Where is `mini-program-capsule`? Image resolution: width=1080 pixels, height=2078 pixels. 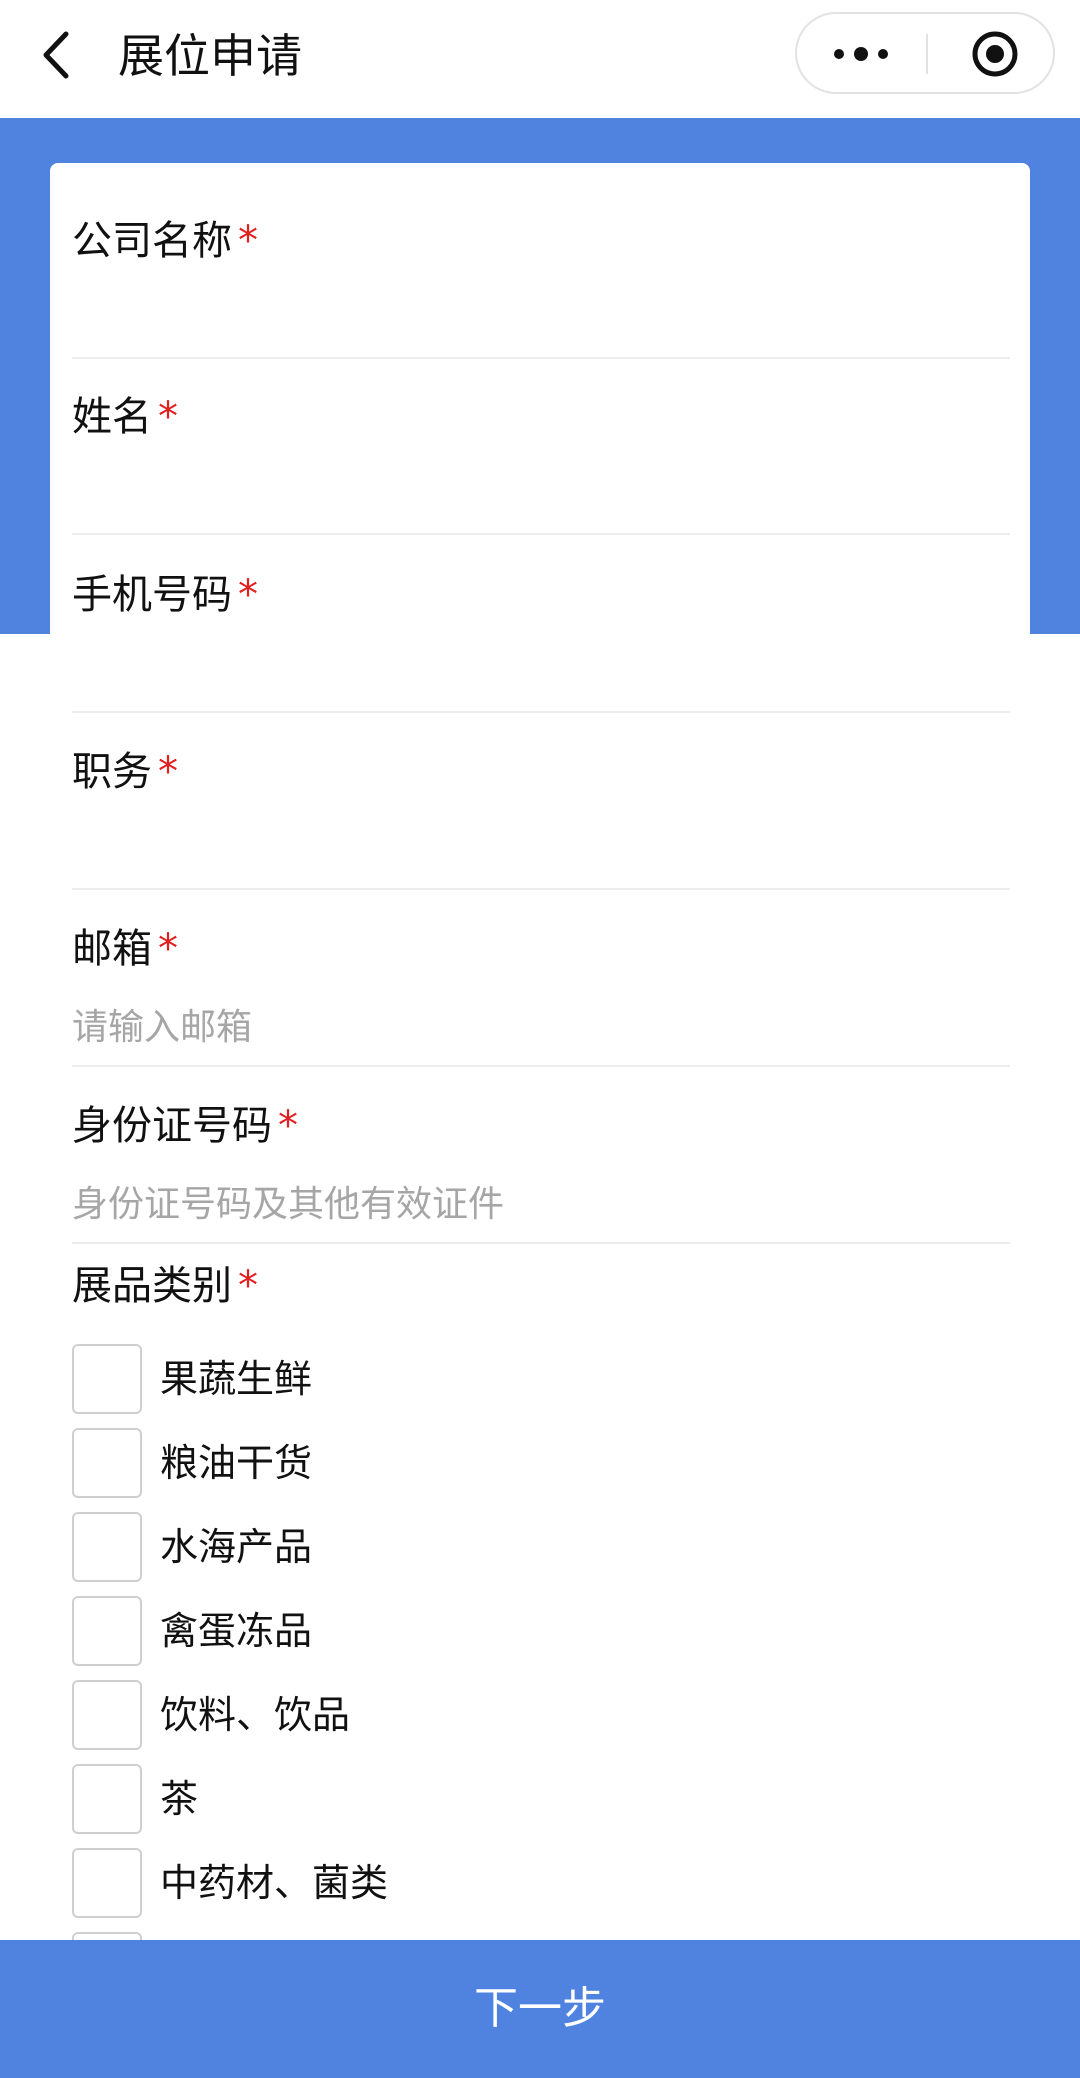
mini-program-capsule is located at coordinates (925, 53).